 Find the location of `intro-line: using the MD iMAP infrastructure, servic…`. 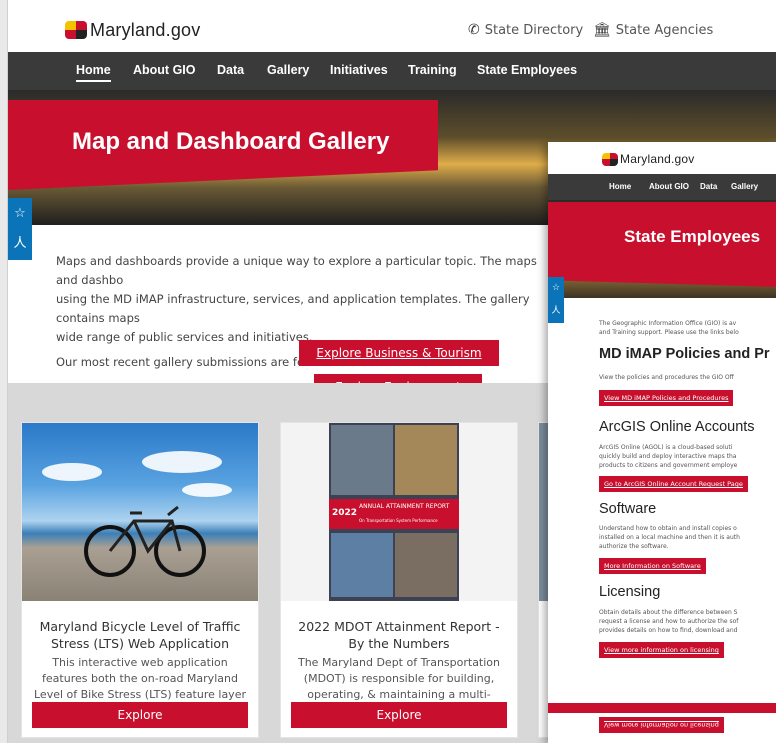

intro-line: using the MD iMAP infrastructure, servic… is located at coordinates (293, 308).